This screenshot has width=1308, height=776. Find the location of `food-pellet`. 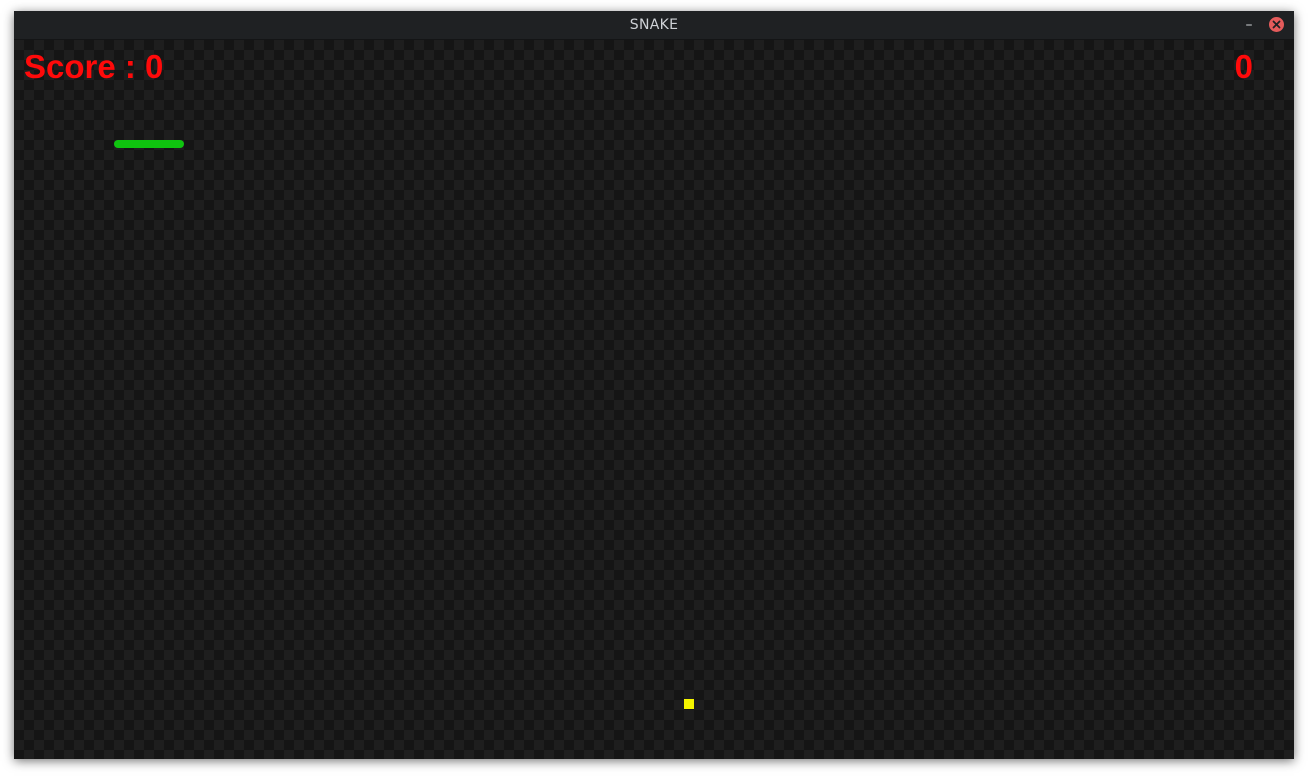

food-pellet is located at coordinates (689, 704).